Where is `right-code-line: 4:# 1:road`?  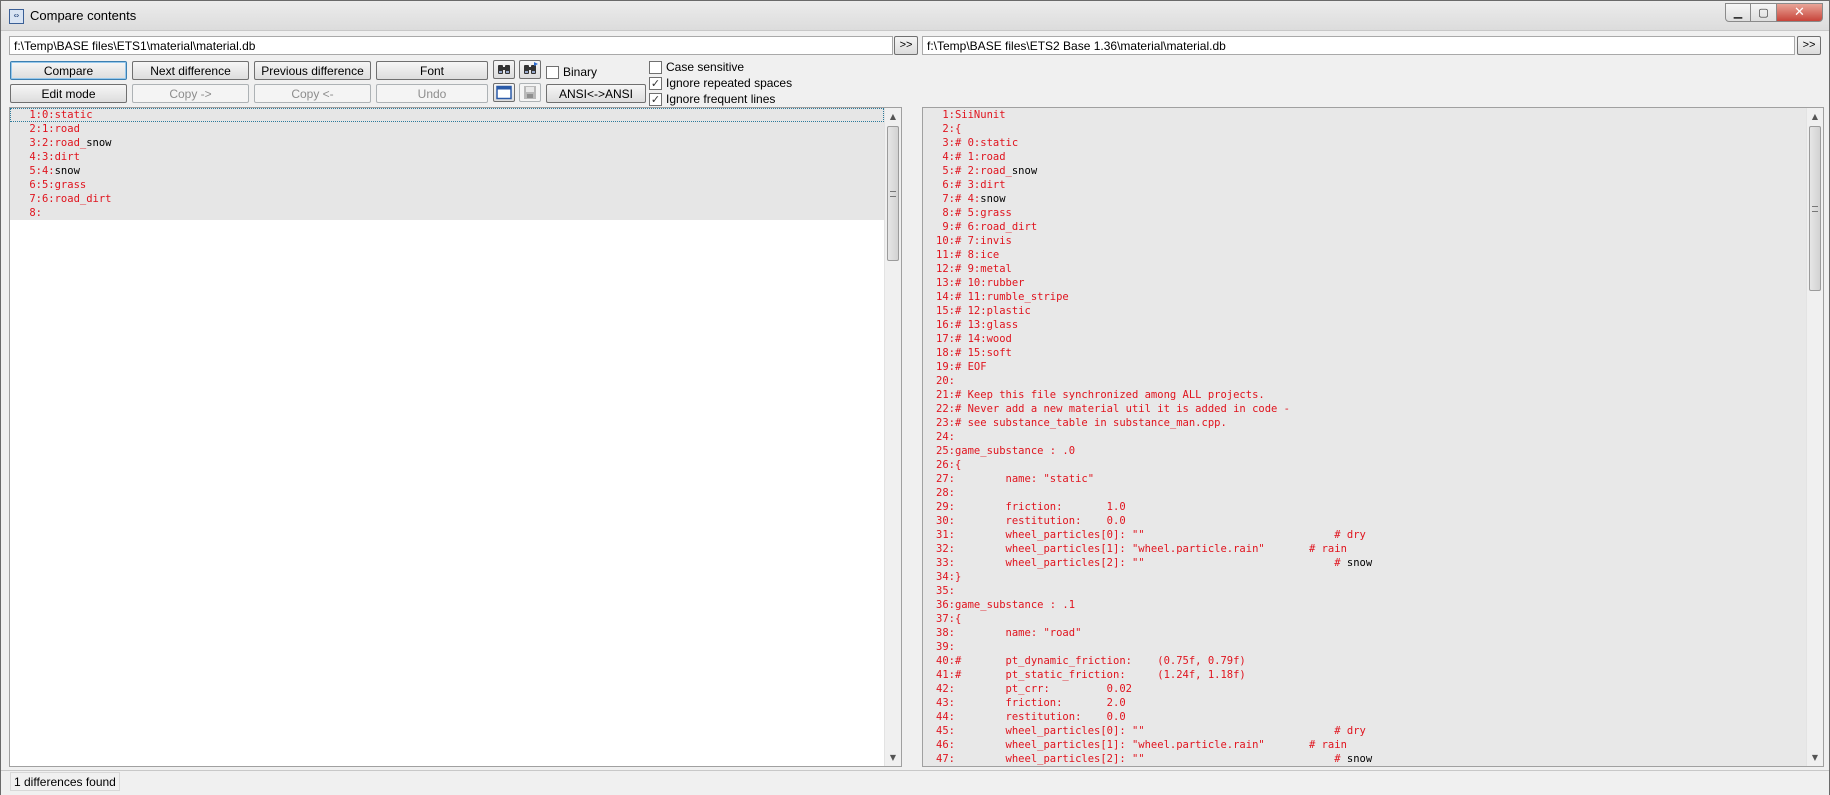
right-code-line: 4:# 1:road is located at coordinates (1364, 157).